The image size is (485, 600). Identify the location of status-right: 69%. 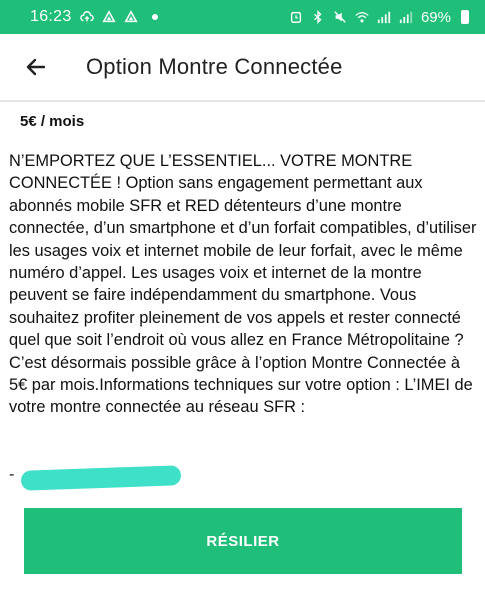
(379, 17).